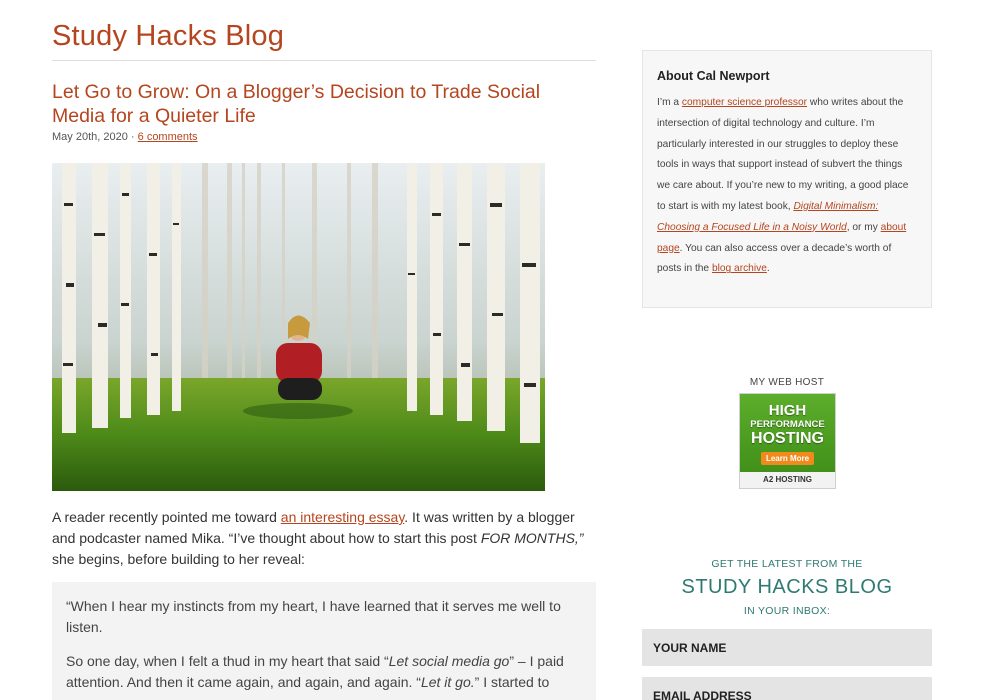  What do you see at coordinates (787, 480) in the screenshot?
I see `ad-brand: A2 HOSTING` at bounding box center [787, 480].